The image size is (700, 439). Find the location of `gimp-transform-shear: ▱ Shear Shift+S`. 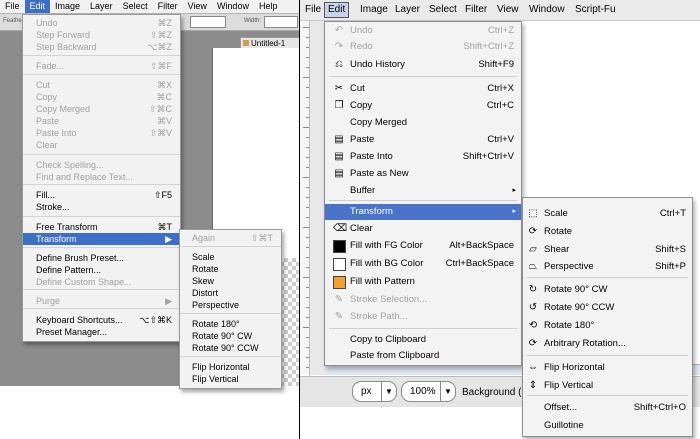

gimp-transform-shear: ▱ Shear Shift+S is located at coordinates (607, 250).